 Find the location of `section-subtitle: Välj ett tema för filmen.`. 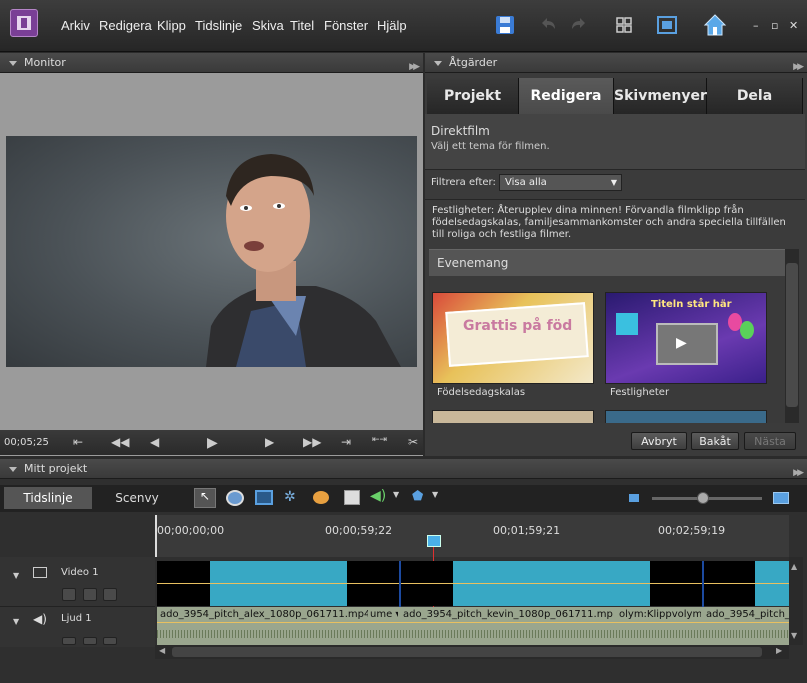

section-subtitle: Välj ett tema för filmen. is located at coordinates (490, 146).